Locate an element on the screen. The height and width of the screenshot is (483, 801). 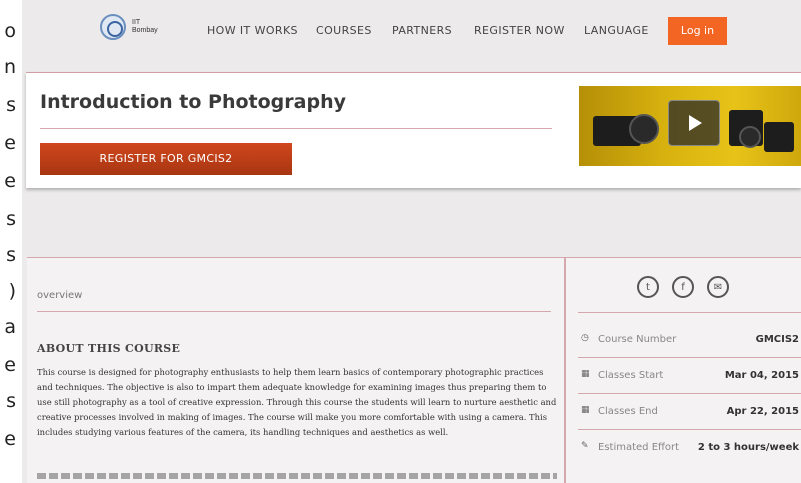
camera-shape is located at coordinates (779, 137).